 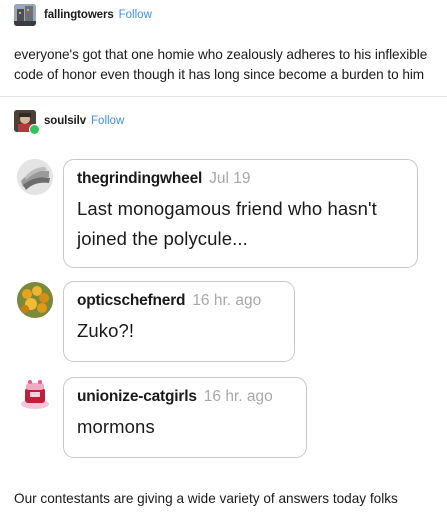 What do you see at coordinates (35, 177) in the screenshot?
I see `comment1-avatar` at bounding box center [35, 177].